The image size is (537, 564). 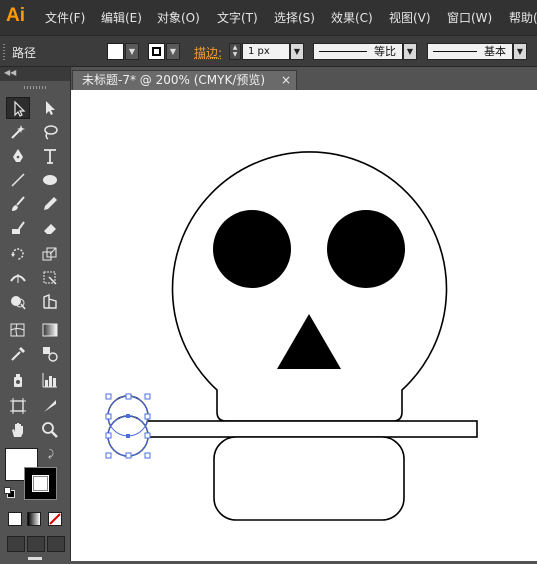 I want to click on paintbrush-tool-button, so click(x=18, y=204).